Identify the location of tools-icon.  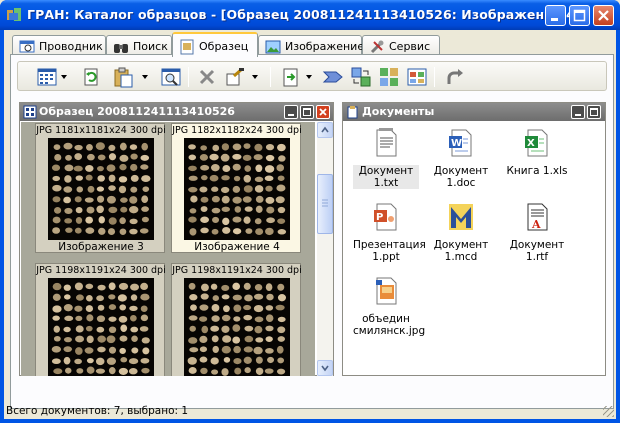
(377, 47).